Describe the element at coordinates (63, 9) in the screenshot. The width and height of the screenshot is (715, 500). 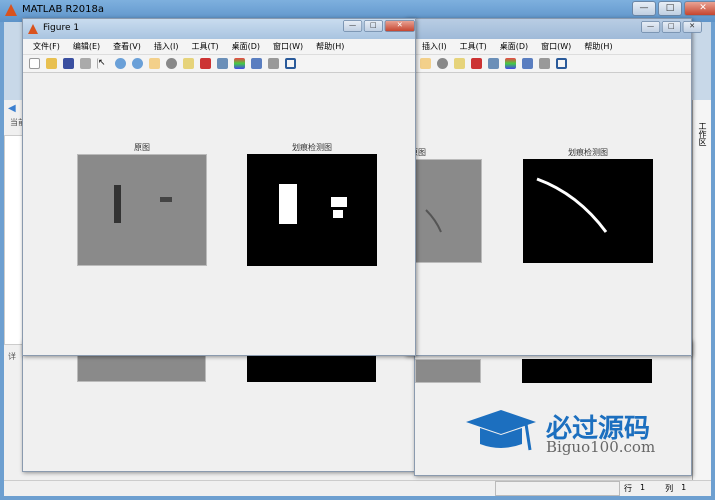
I see `main-window-title: MATLAB R2018a` at that location.